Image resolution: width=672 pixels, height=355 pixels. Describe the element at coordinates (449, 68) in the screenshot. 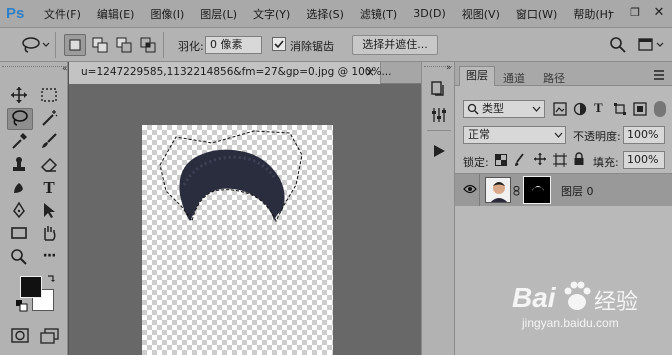

I see `dock-collapse-icon: »` at that location.